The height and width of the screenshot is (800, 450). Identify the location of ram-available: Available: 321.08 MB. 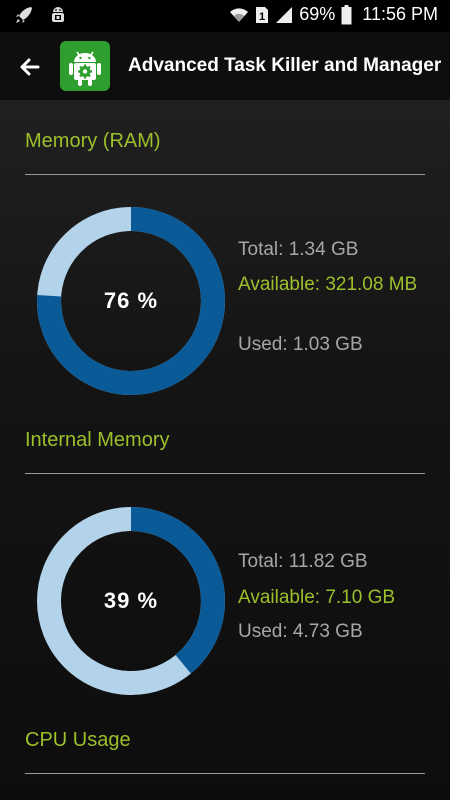
(328, 284).